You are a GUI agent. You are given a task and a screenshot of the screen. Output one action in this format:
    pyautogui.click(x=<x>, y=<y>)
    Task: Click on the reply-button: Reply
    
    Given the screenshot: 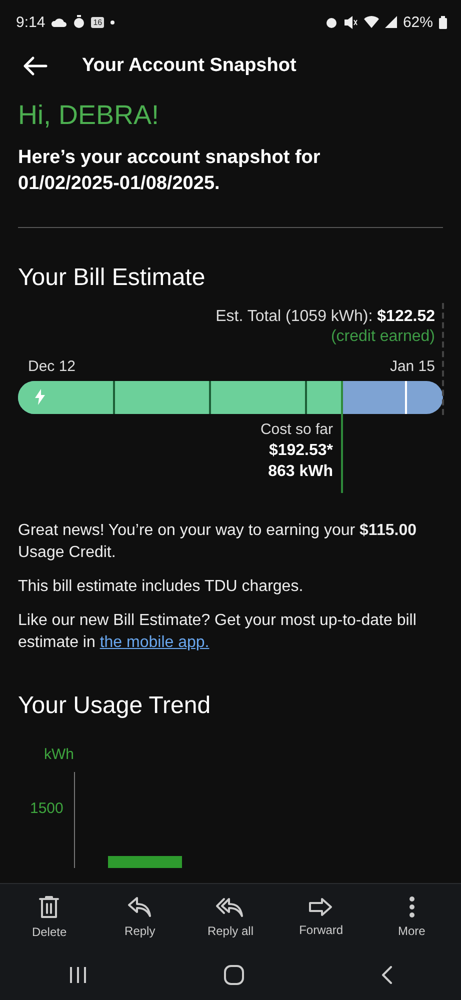 What is the action you would take?
    pyautogui.click(x=140, y=917)
    